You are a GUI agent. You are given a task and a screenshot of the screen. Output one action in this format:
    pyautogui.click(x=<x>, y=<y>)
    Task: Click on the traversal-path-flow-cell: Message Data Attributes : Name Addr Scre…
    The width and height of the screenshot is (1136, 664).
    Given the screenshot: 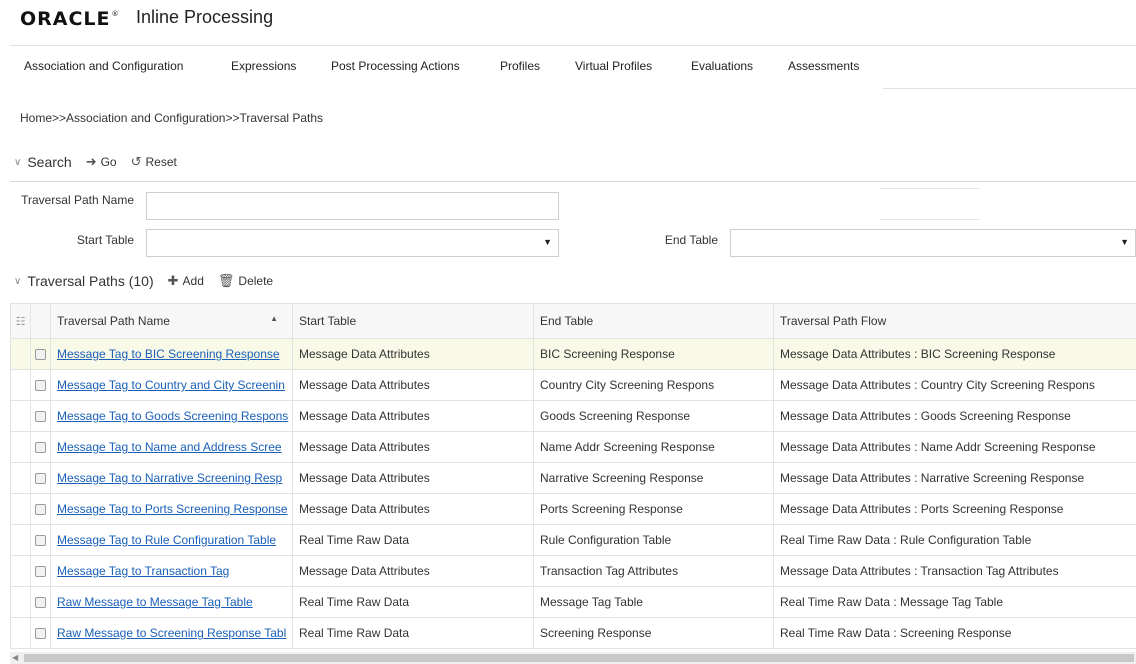 What is the action you would take?
    pyautogui.click(x=954, y=447)
    